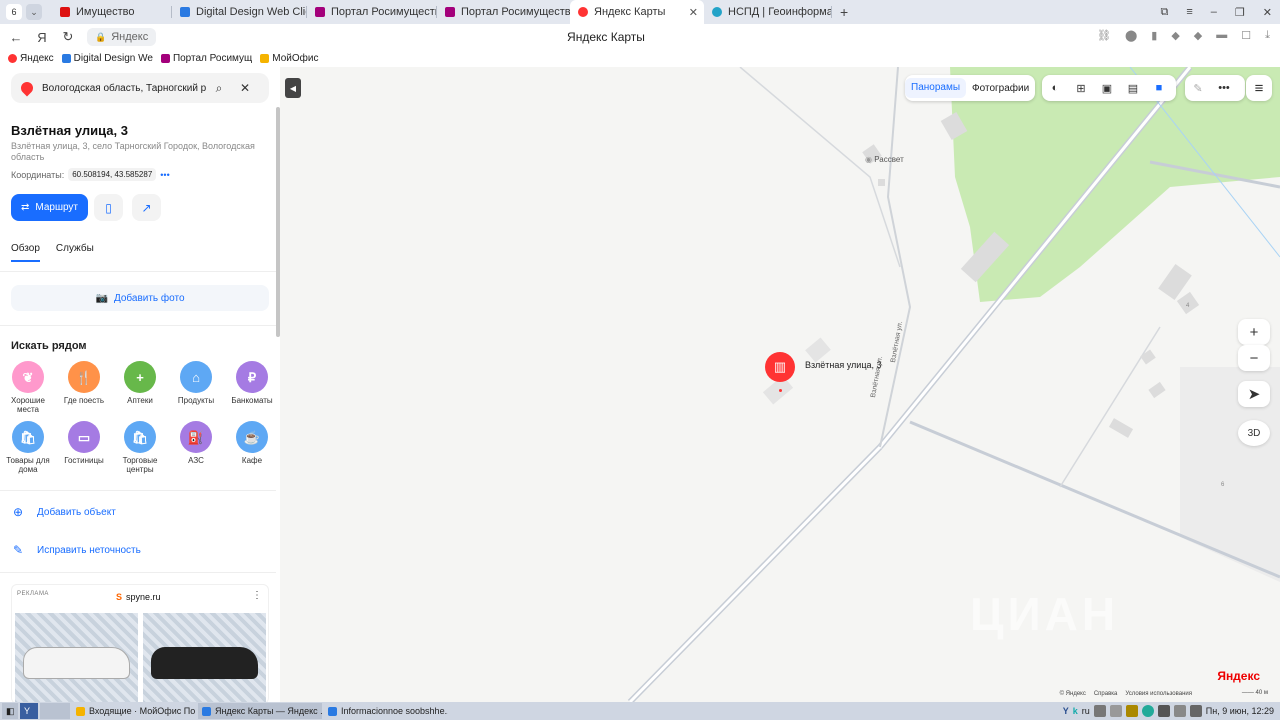 The image size is (1280, 720). Describe the element at coordinates (14, 12) in the screenshot. I see `tab-count-badge: 6` at that location.